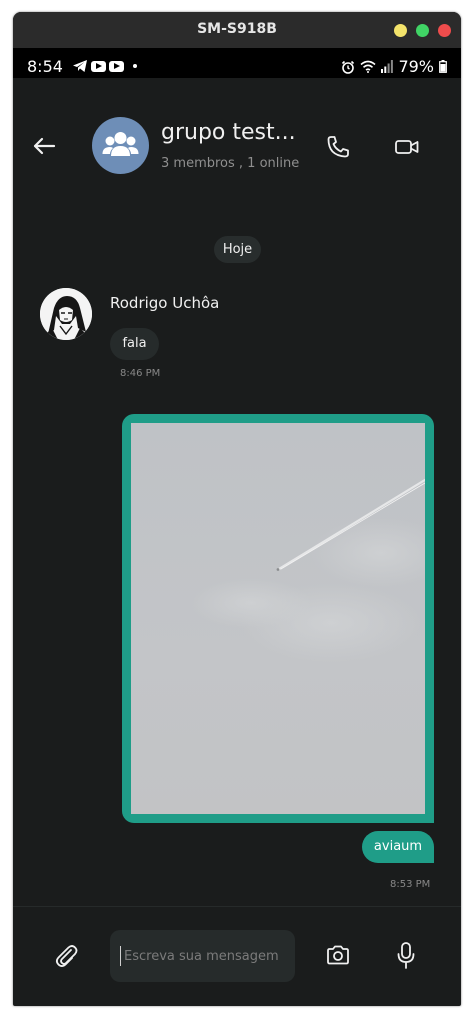  Describe the element at coordinates (338, 955) in the screenshot. I see `camera-icon` at that location.